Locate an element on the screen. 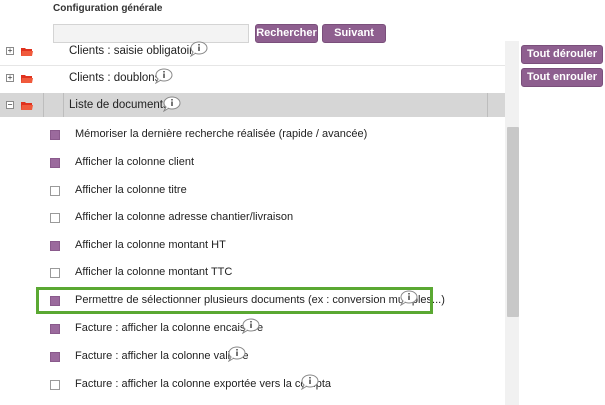 Image resolution: width=605 pixels, height=405 pixels. tree-item-row: Afficher la colonne montant TTC is located at coordinates (252, 273).